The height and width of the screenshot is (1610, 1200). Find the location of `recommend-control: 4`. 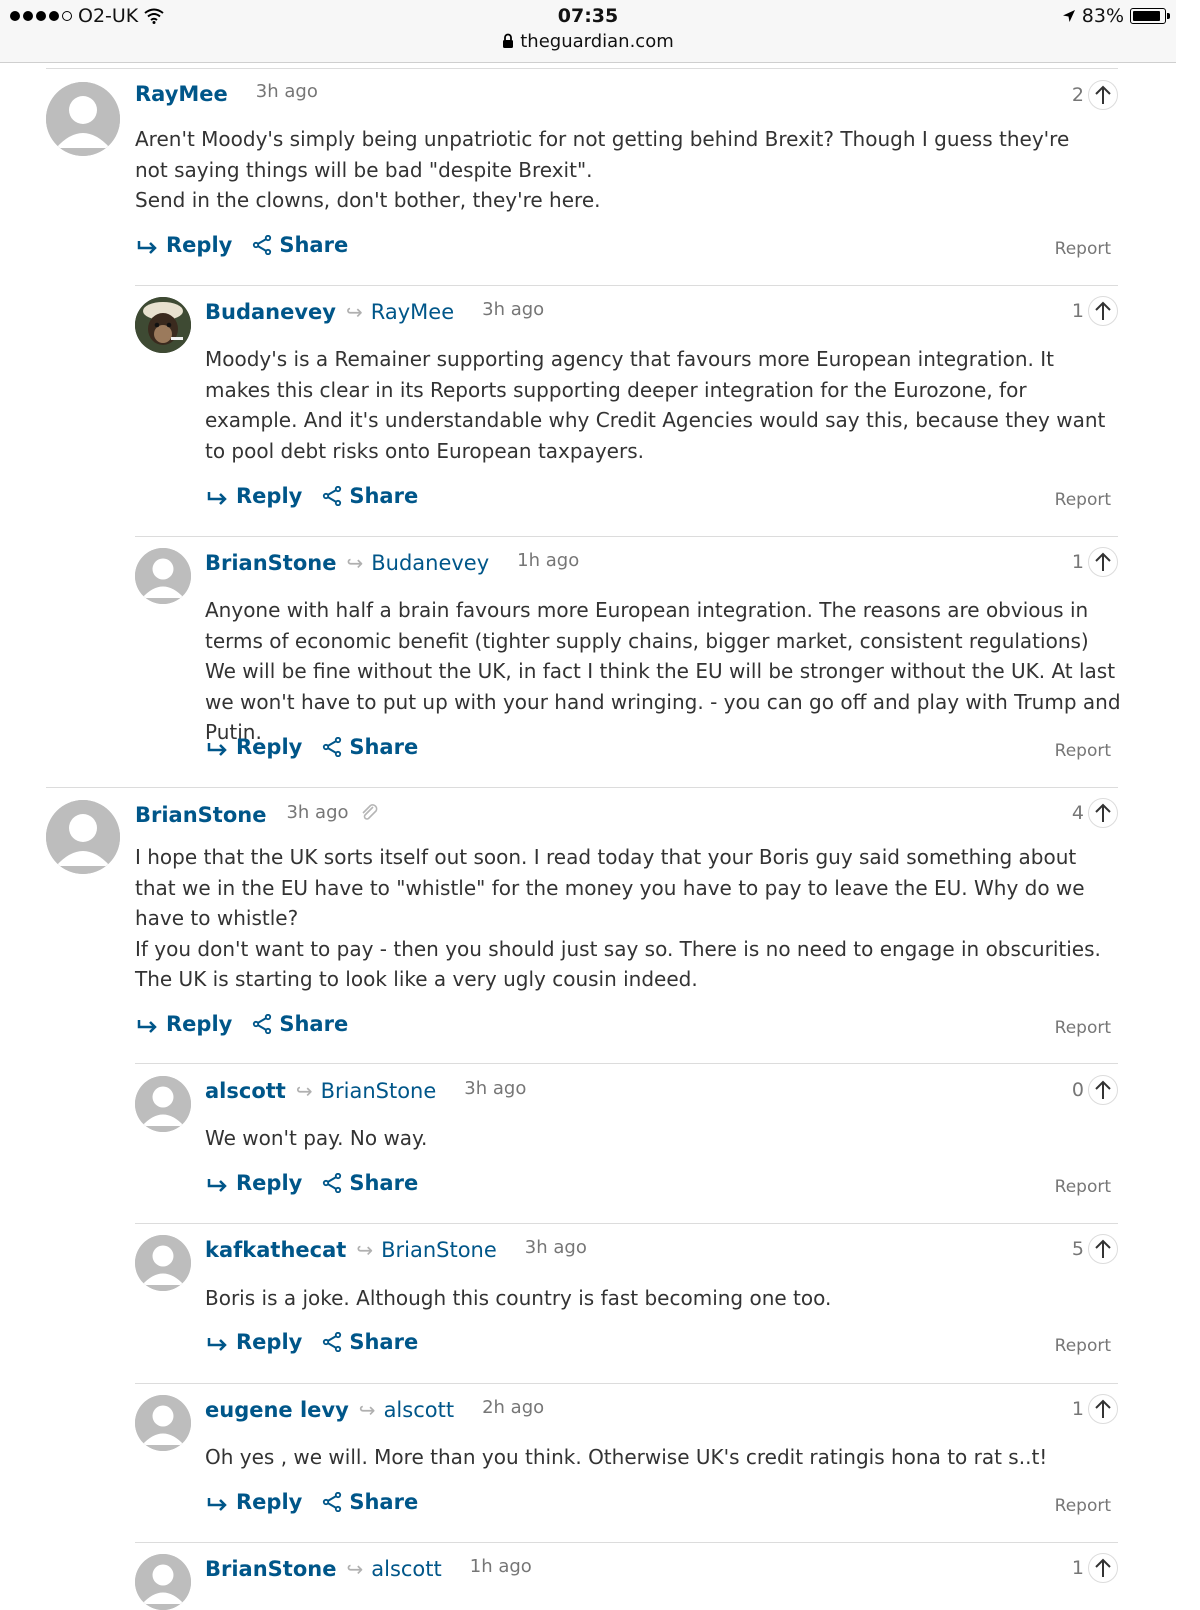

recommend-control: 4 is located at coordinates (1095, 813).